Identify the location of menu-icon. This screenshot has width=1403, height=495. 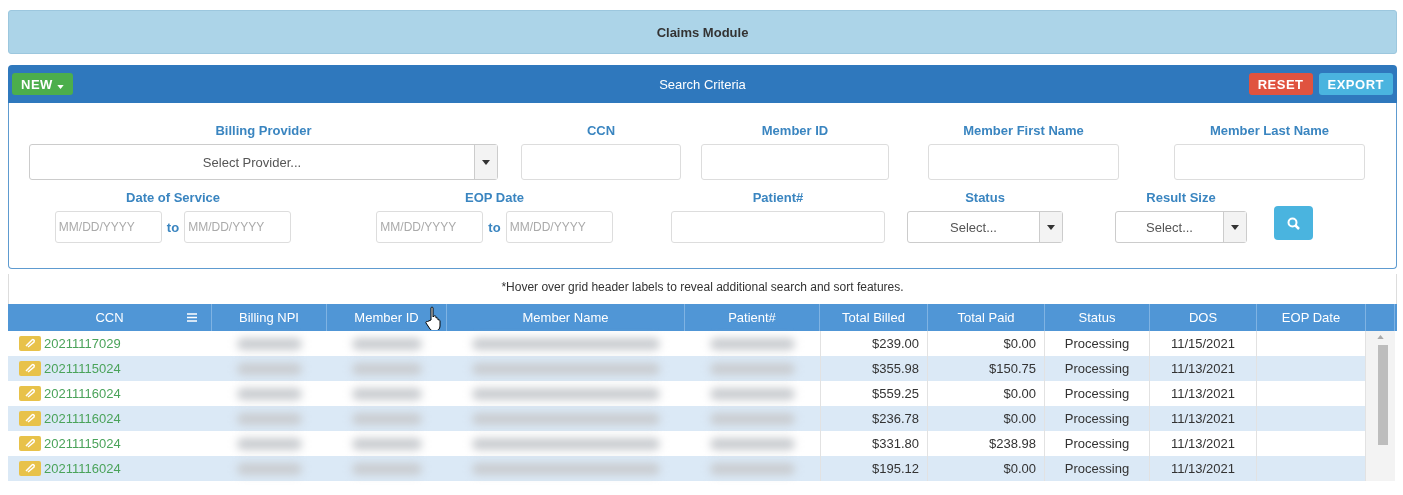
(192, 317).